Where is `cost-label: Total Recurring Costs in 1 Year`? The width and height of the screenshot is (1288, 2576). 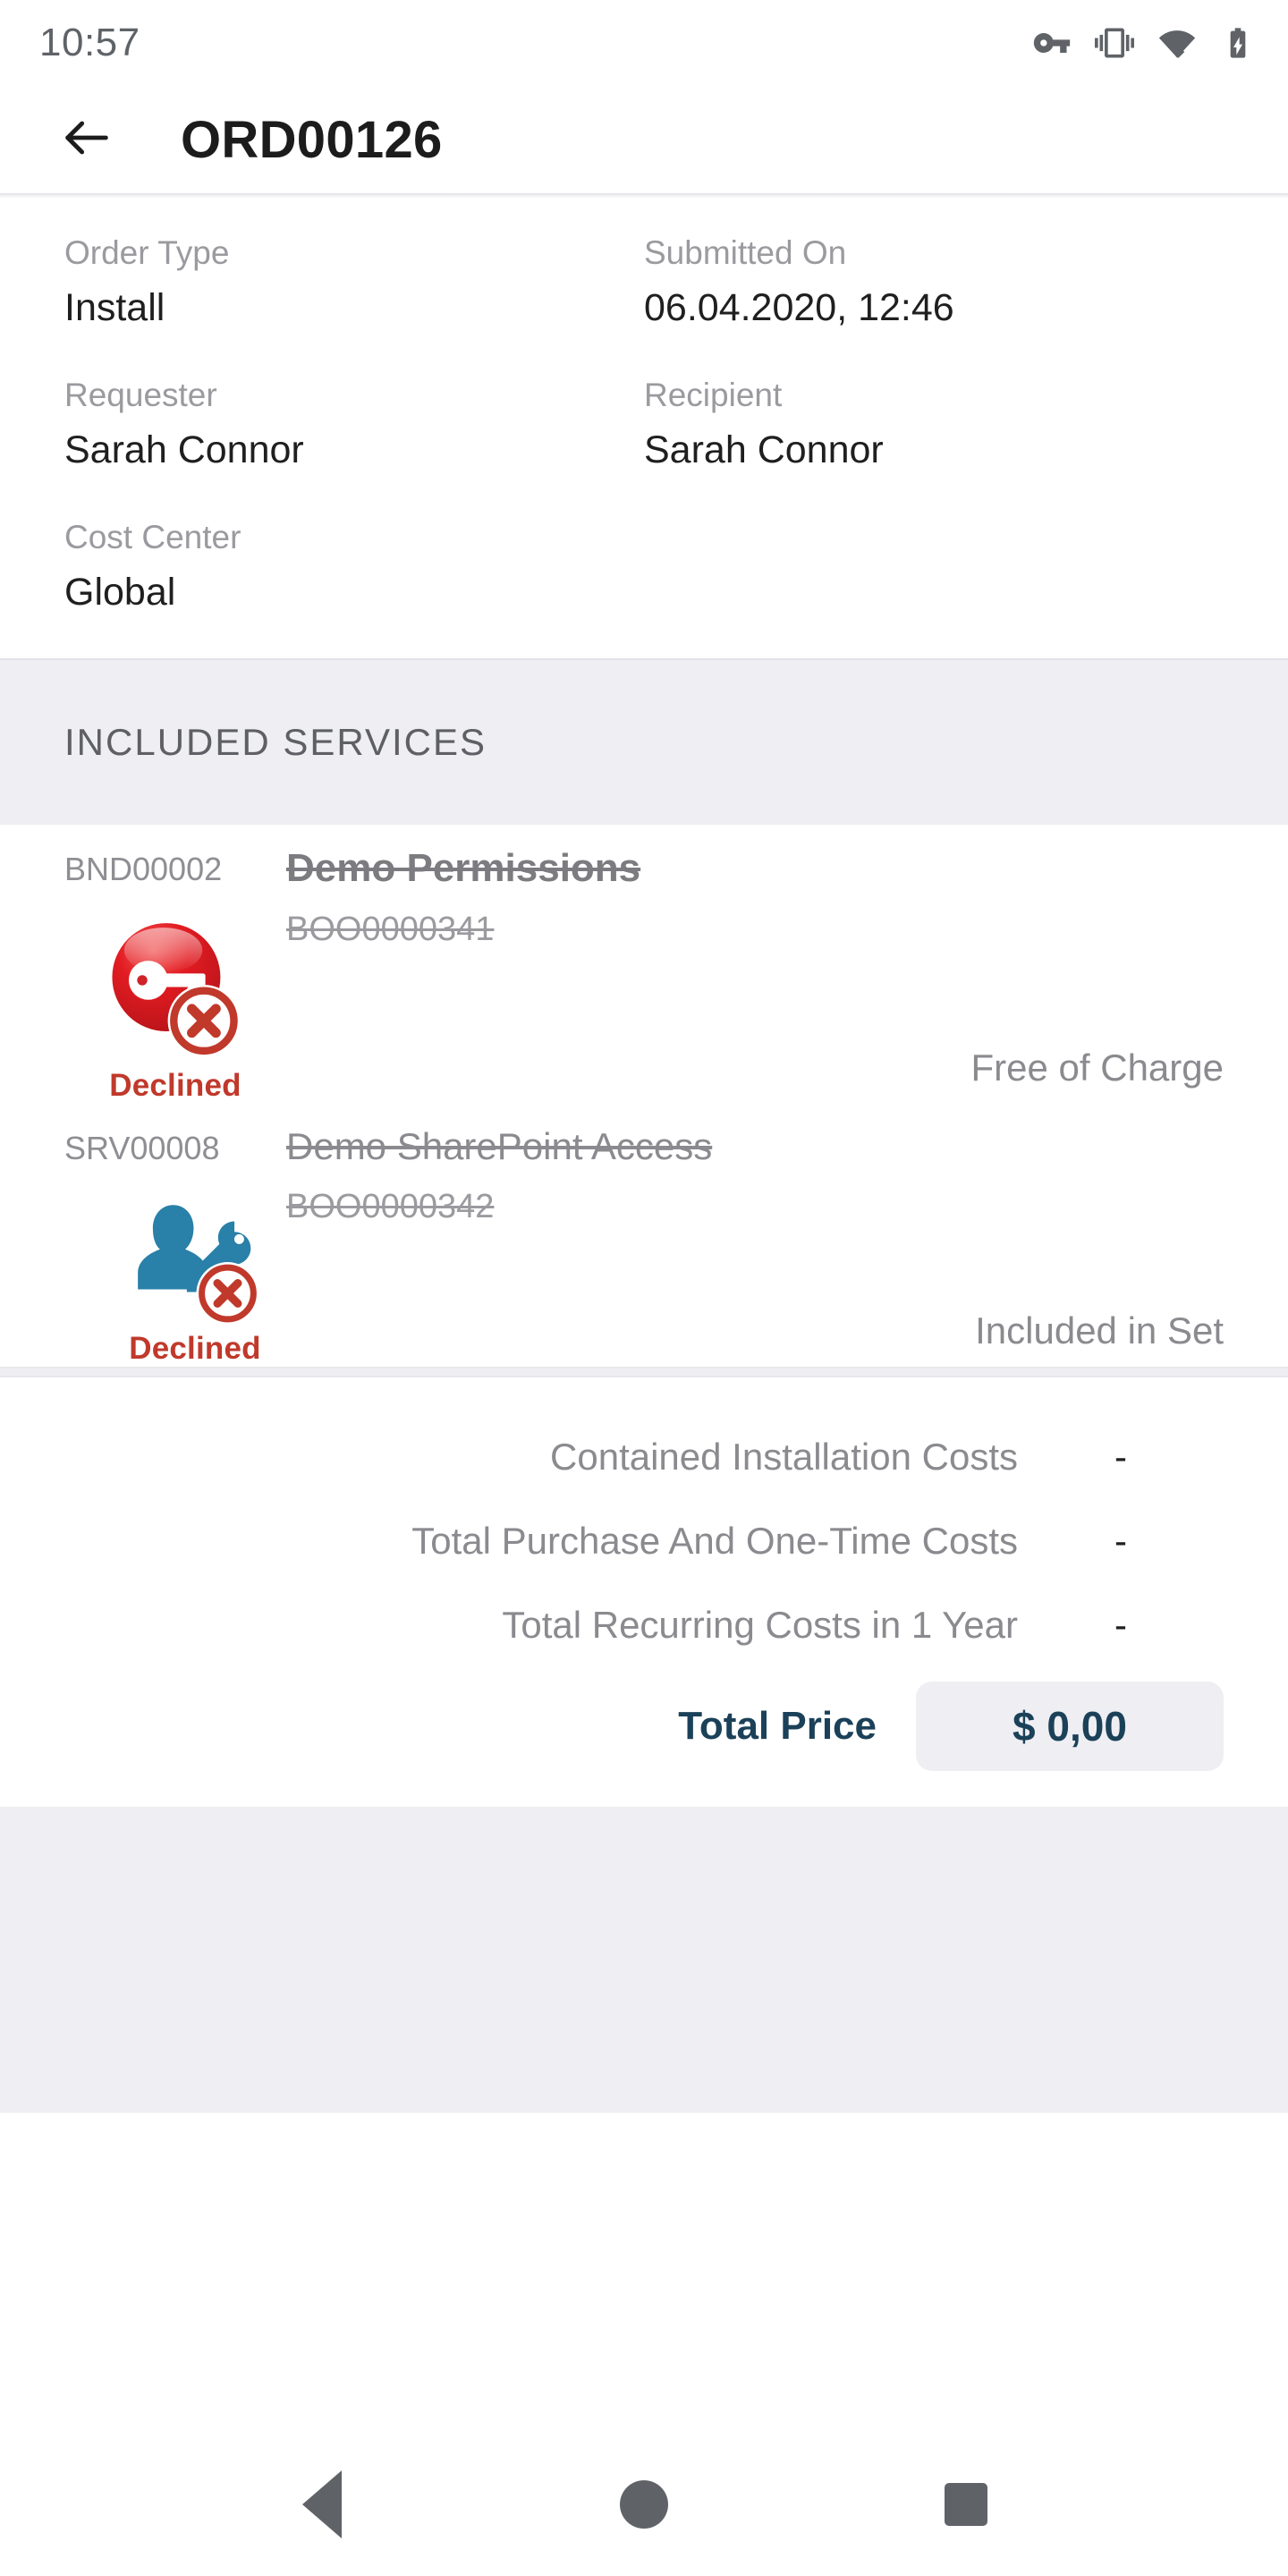
cost-label: Total Recurring Costs in 1 Year is located at coordinates (760, 1625).